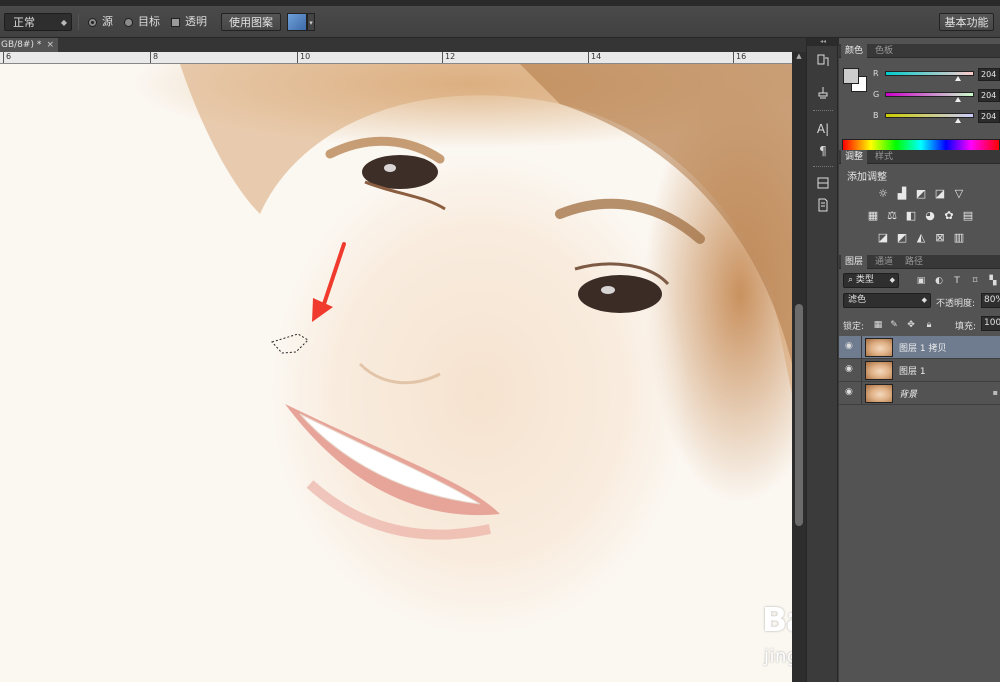 The image size is (1000, 682). What do you see at coordinates (823, 95) in the screenshot?
I see `clone-stamp-preset-icon` at bounding box center [823, 95].